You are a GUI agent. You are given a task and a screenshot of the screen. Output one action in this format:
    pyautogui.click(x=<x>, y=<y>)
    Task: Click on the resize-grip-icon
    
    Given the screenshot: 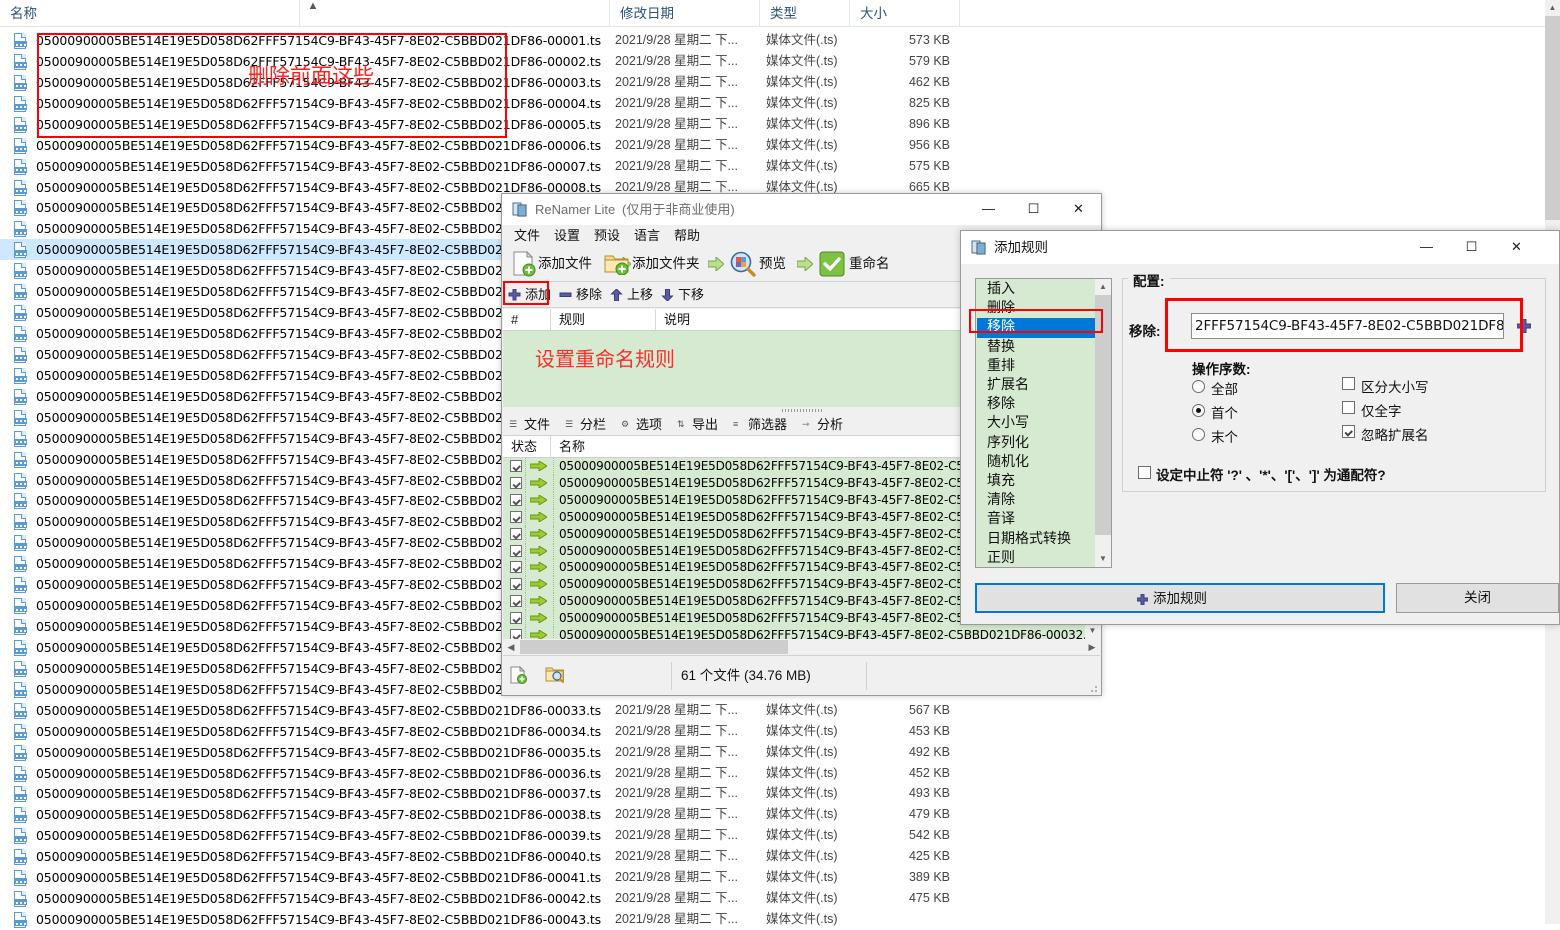 What is the action you would take?
    pyautogui.click(x=1093, y=688)
    